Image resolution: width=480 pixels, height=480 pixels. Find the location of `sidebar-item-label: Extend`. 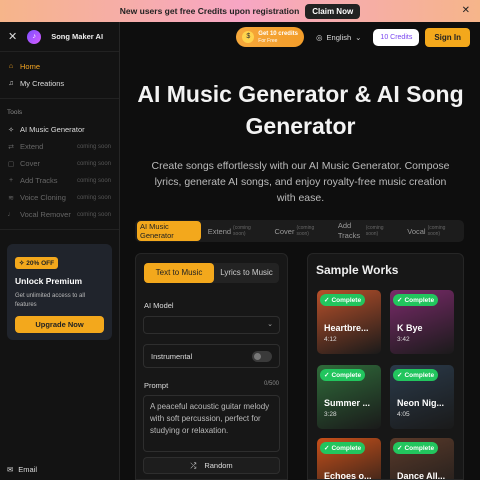

sidebar-item-label: Extend is located at coordinates (32, 146).